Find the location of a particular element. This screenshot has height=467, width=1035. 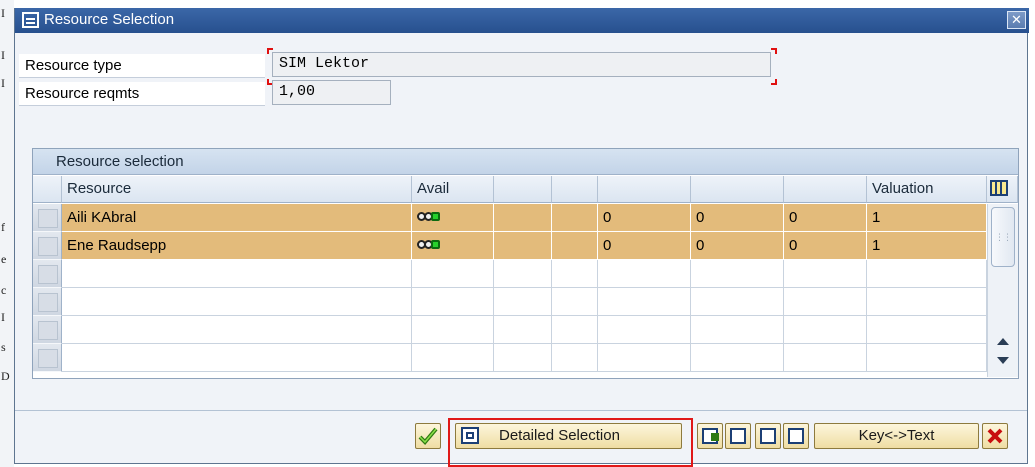

find-icon is located at coordinates (768, 436).